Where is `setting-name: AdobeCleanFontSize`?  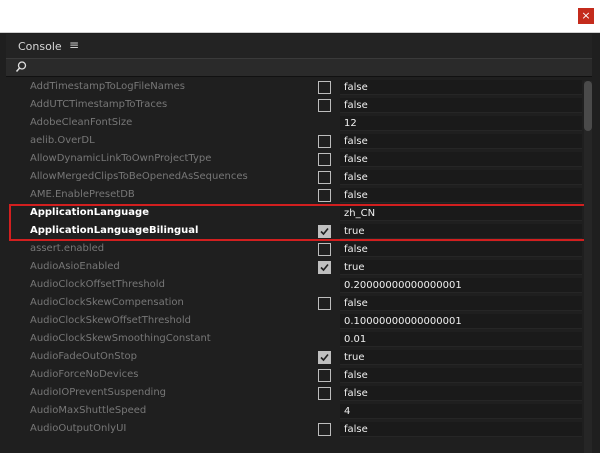
setting-name: AdobeCleanFontSize is located at coordinates (81, 122).